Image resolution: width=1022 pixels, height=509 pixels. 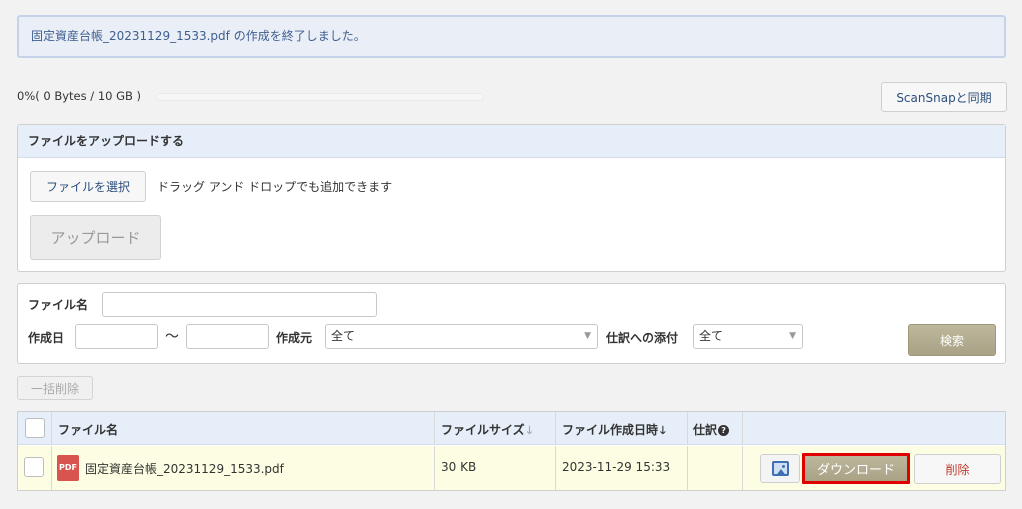 I want to click on header-journal: 仕訳?, so click(x=711, y=429).